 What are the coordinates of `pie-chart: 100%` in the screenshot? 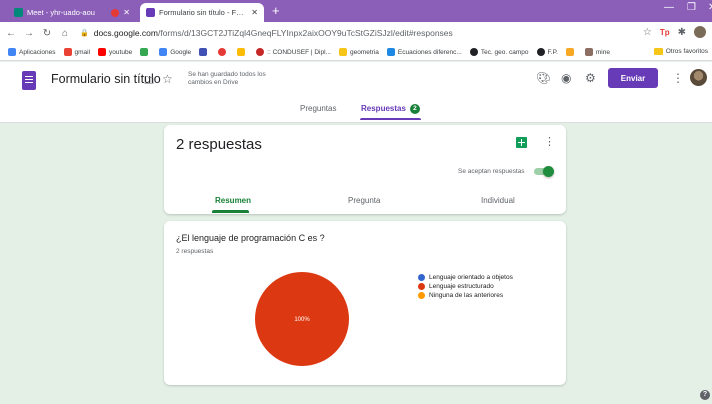 It's located at (302, 319).